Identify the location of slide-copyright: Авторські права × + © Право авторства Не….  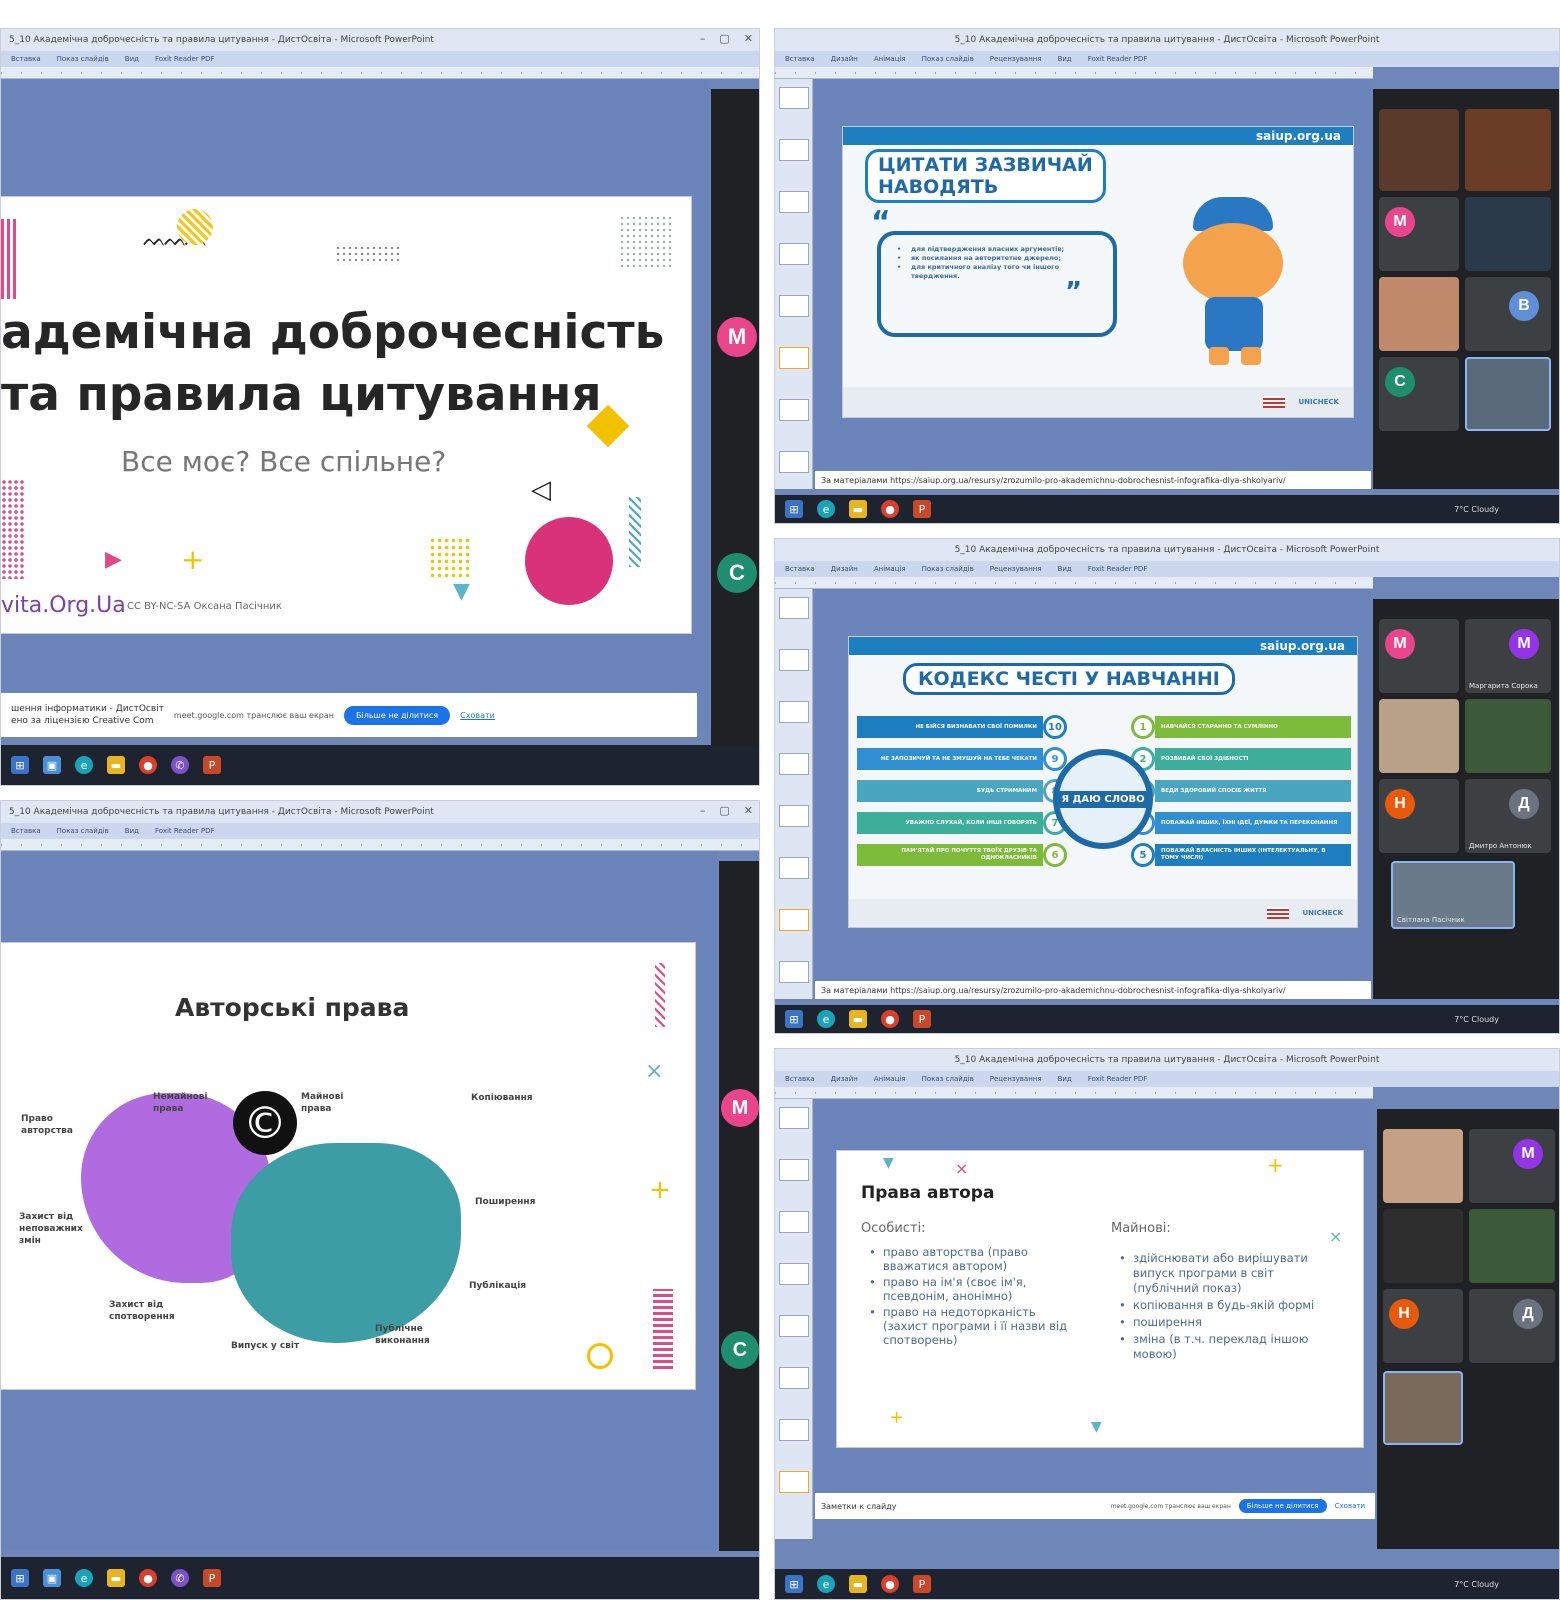
(348, 1166).